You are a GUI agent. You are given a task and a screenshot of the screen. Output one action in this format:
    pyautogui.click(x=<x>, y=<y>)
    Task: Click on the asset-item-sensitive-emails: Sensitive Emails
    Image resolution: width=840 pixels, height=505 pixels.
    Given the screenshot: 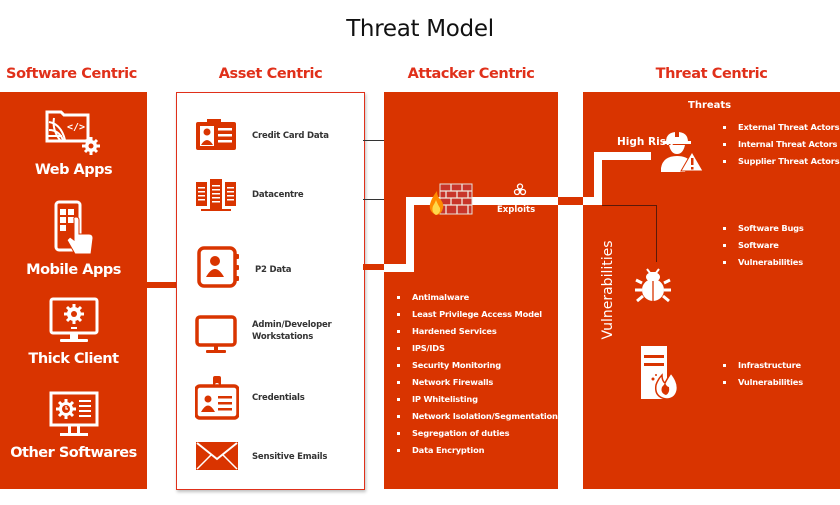 What is the action you would take?
    pyautogui.click(x=270, y=466)
    